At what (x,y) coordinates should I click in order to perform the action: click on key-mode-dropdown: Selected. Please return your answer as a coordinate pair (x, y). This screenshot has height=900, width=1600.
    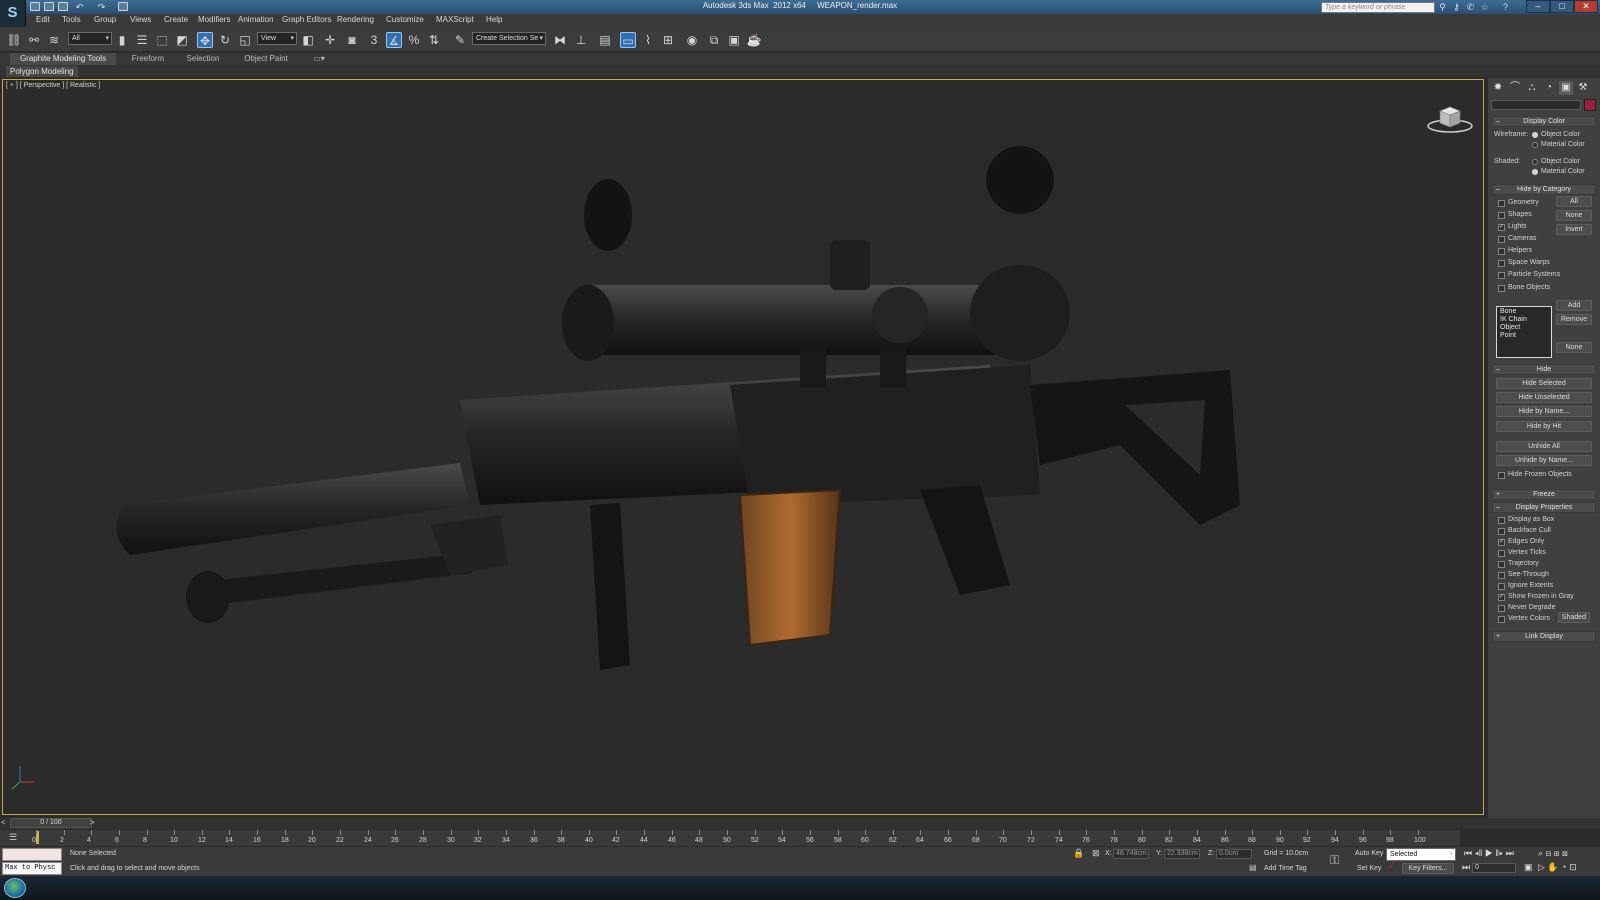
    Looking at the image, I should click on (1421, 854).